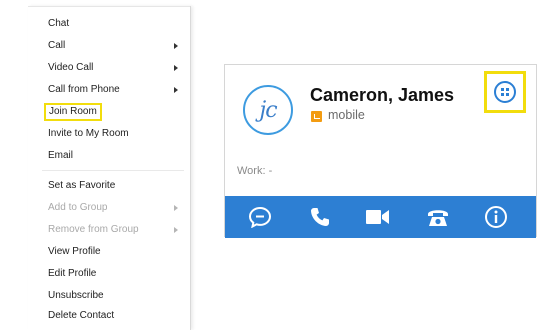 The image size is (537, 330). I want to click on menu-item-add-to-group: Add to Group, so click(78, 207).